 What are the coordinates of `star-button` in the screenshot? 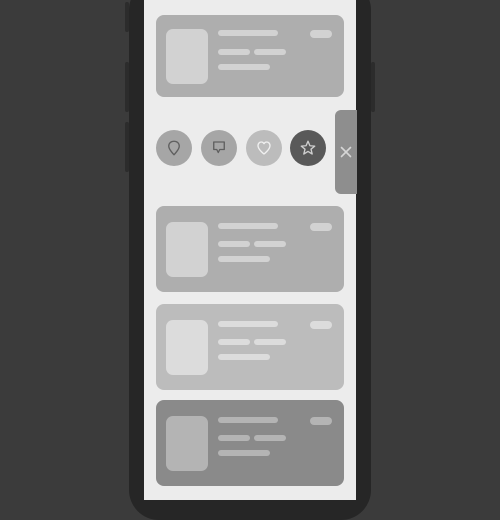 It's located at (308, 148).